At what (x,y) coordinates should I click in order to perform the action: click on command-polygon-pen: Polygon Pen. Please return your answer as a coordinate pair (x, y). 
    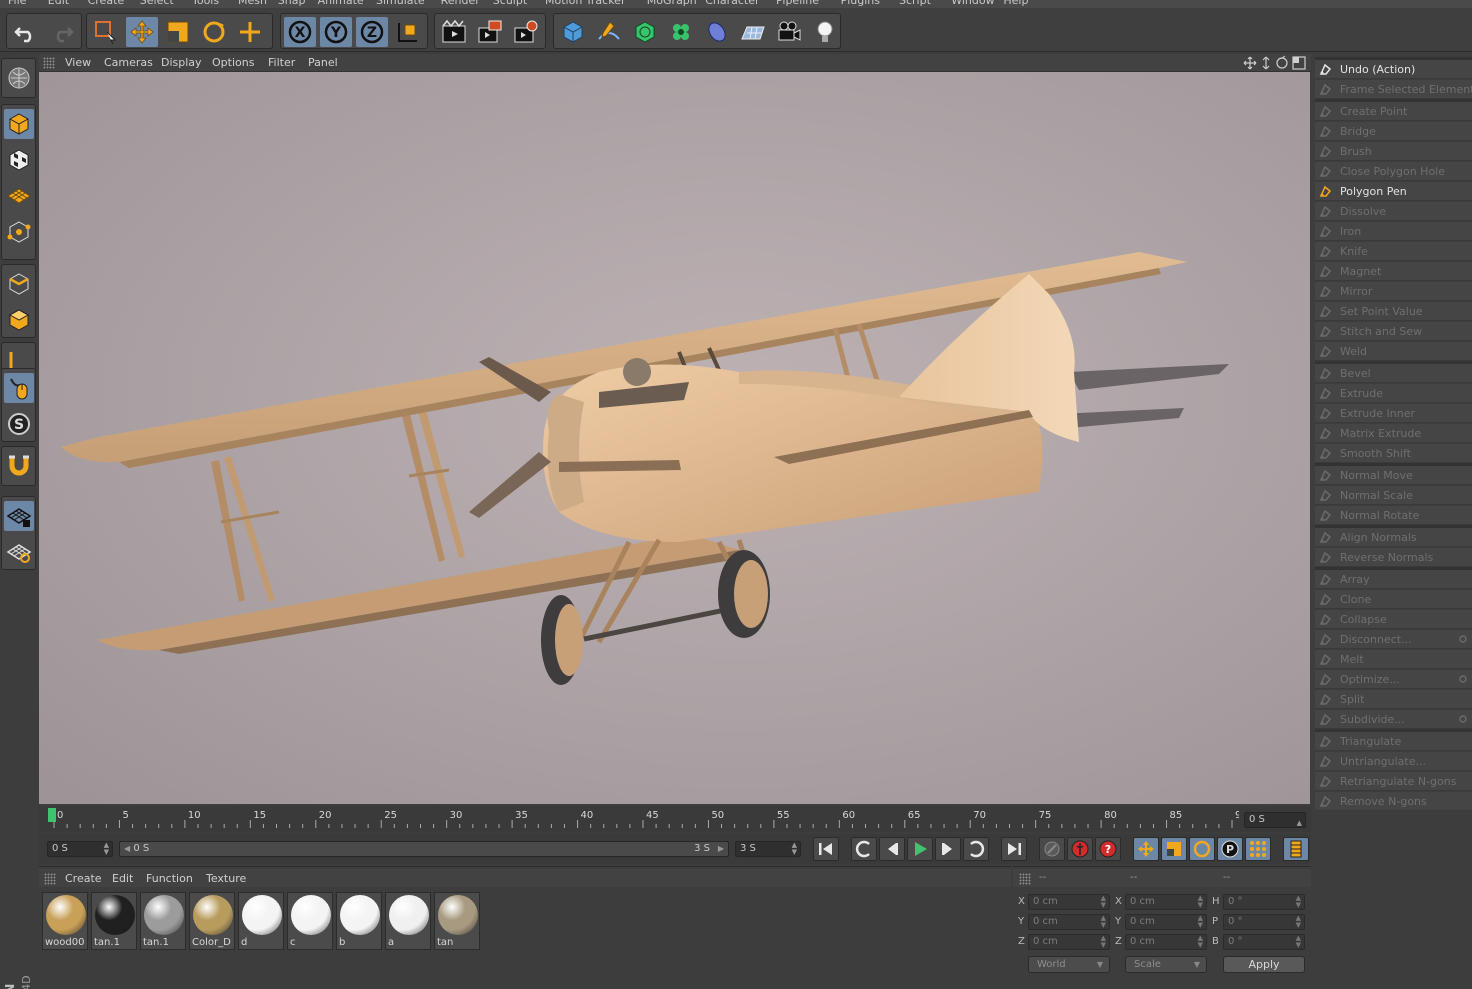
    Looking at the image, I should click on (1393, 191).